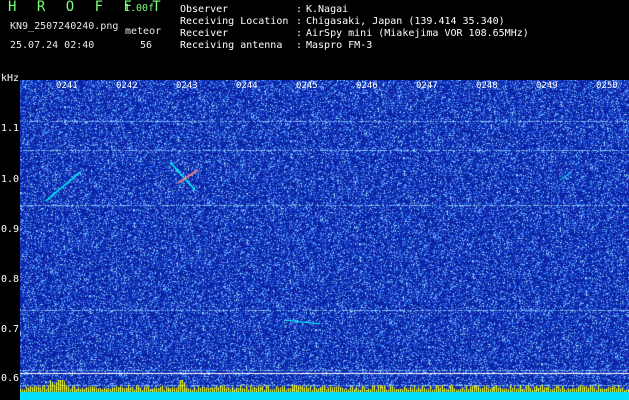 This screenshot has height=400, width=629. Describe the element at coordinates (307, 86) in the screenshot. I see `x-tick-label: 0245` at that location.